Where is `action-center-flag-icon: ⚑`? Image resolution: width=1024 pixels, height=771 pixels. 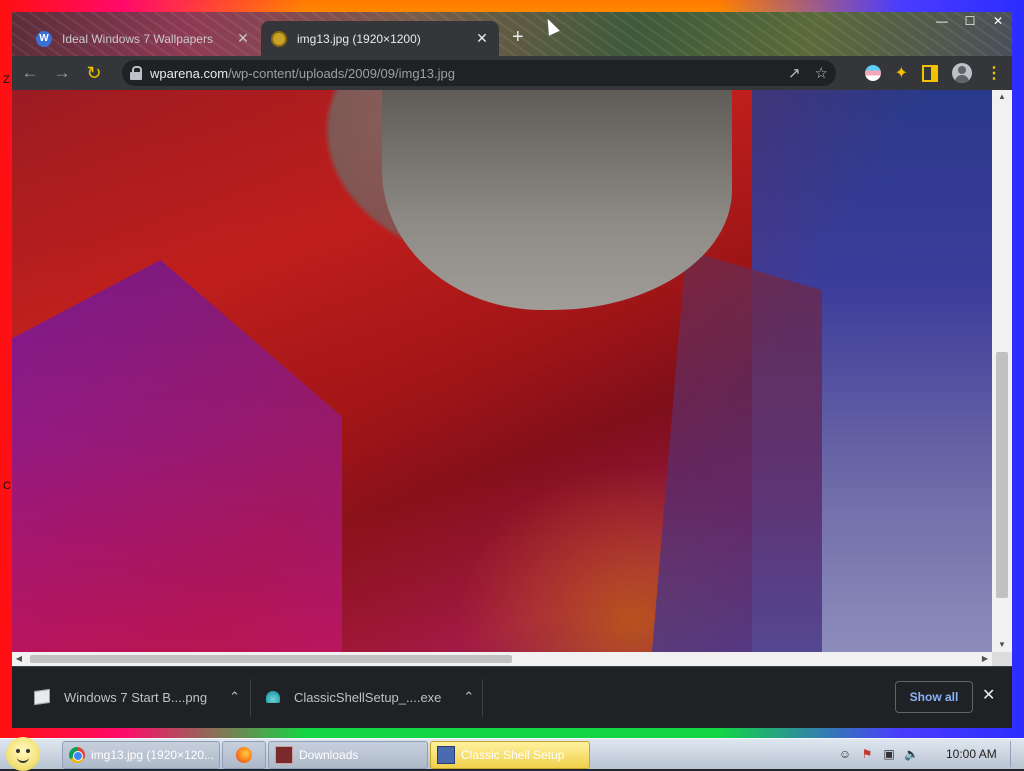 action-center-flag-icon: ⚑ is located at coordinates (867, 754).